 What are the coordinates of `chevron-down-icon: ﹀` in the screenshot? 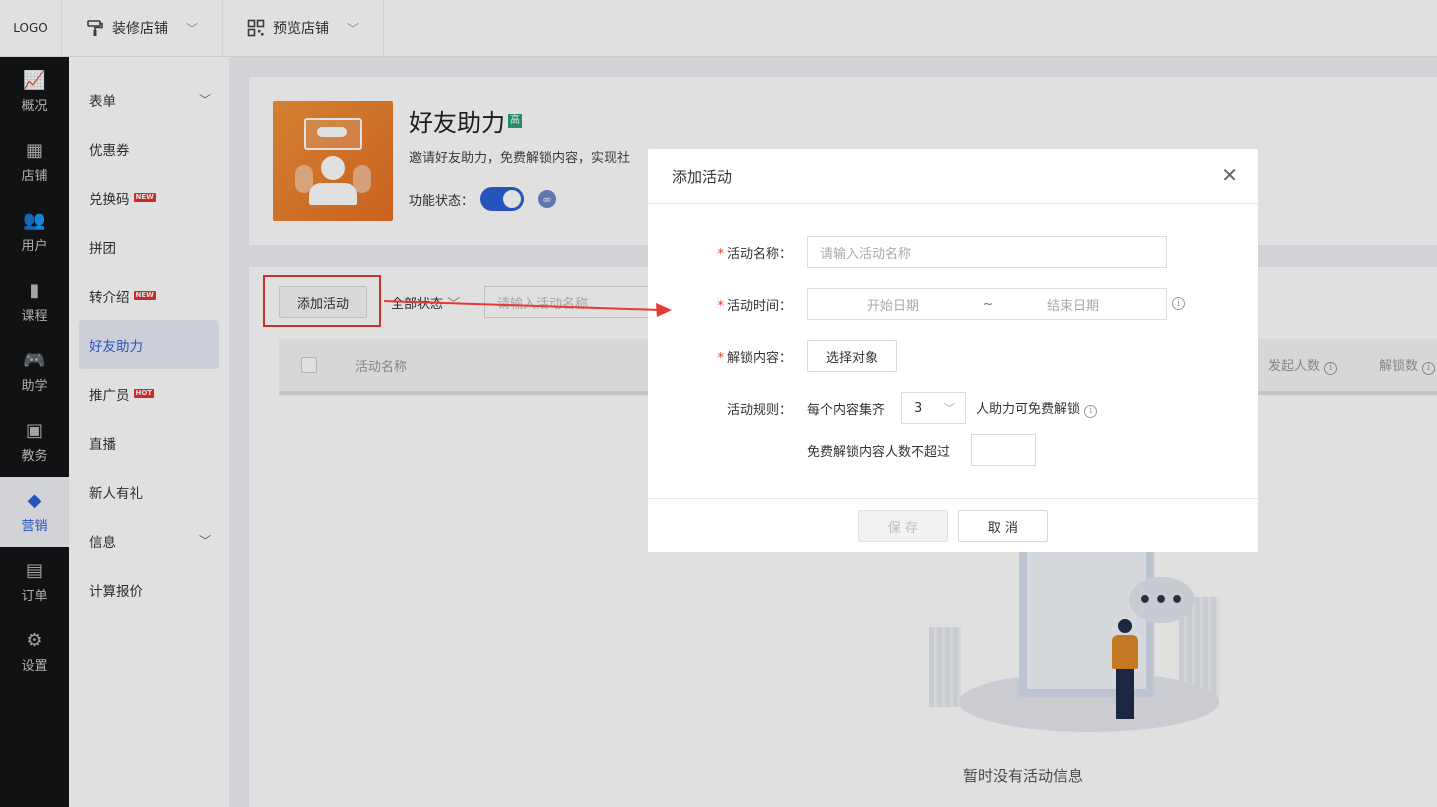 It's located at (949, 408).